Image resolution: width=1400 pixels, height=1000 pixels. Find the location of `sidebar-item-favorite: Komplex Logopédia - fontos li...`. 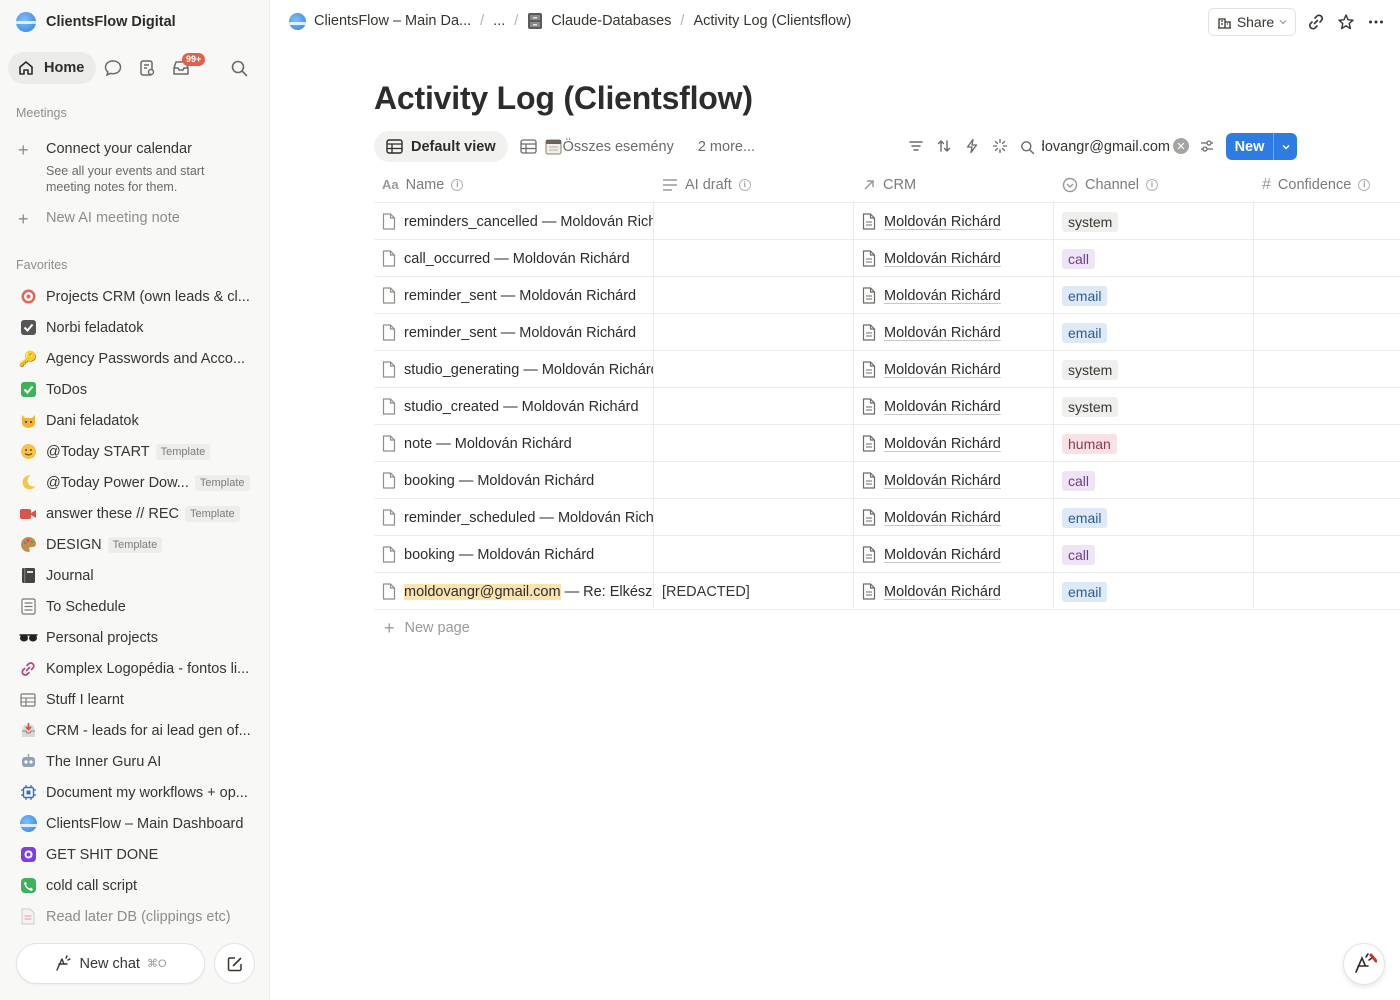

sidebar-item-favorite: Komplex Logopédia - fontos li... is located at coordinates (135, 668).